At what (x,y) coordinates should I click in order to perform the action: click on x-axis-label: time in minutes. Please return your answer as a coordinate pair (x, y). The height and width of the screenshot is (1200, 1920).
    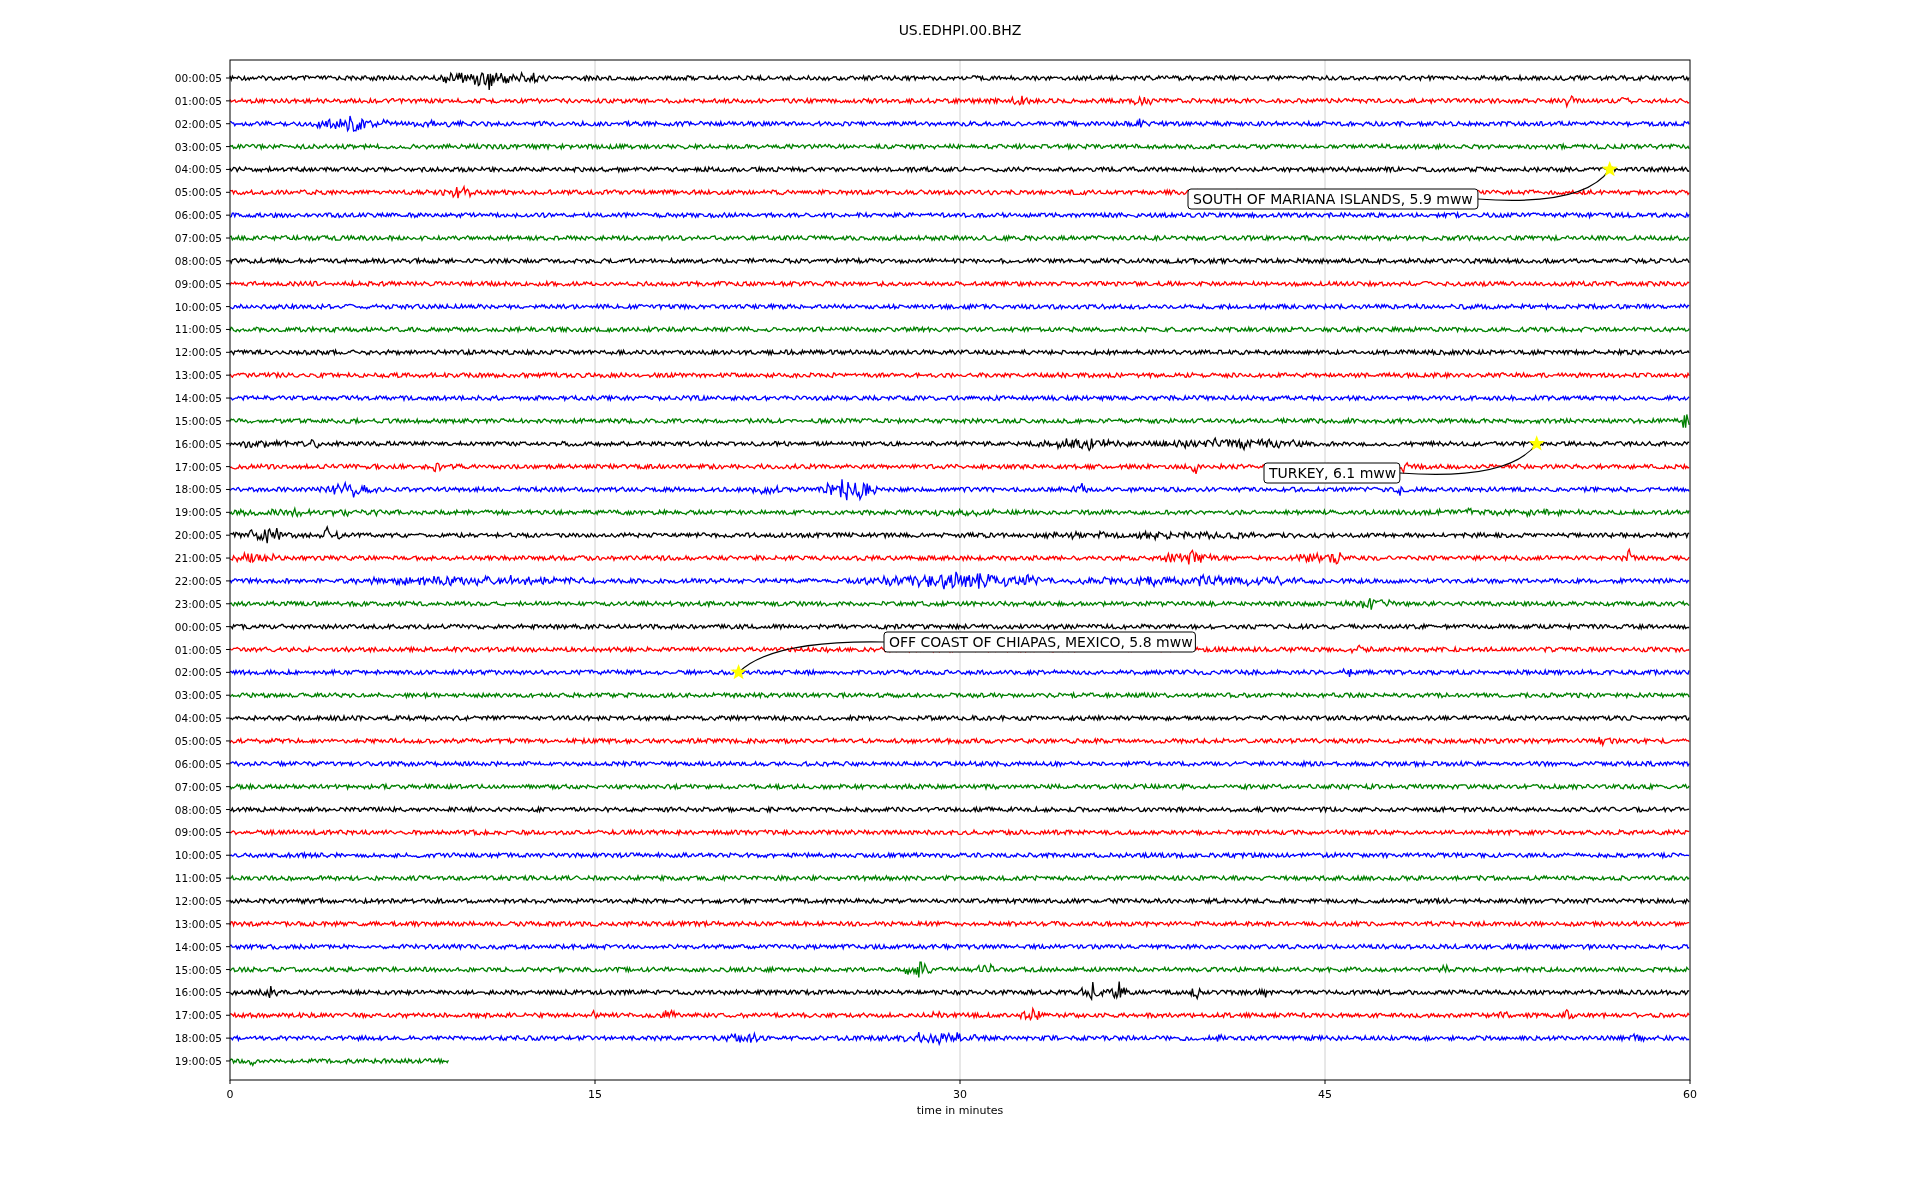
    Looking at the image, I should click on (960, 1110).